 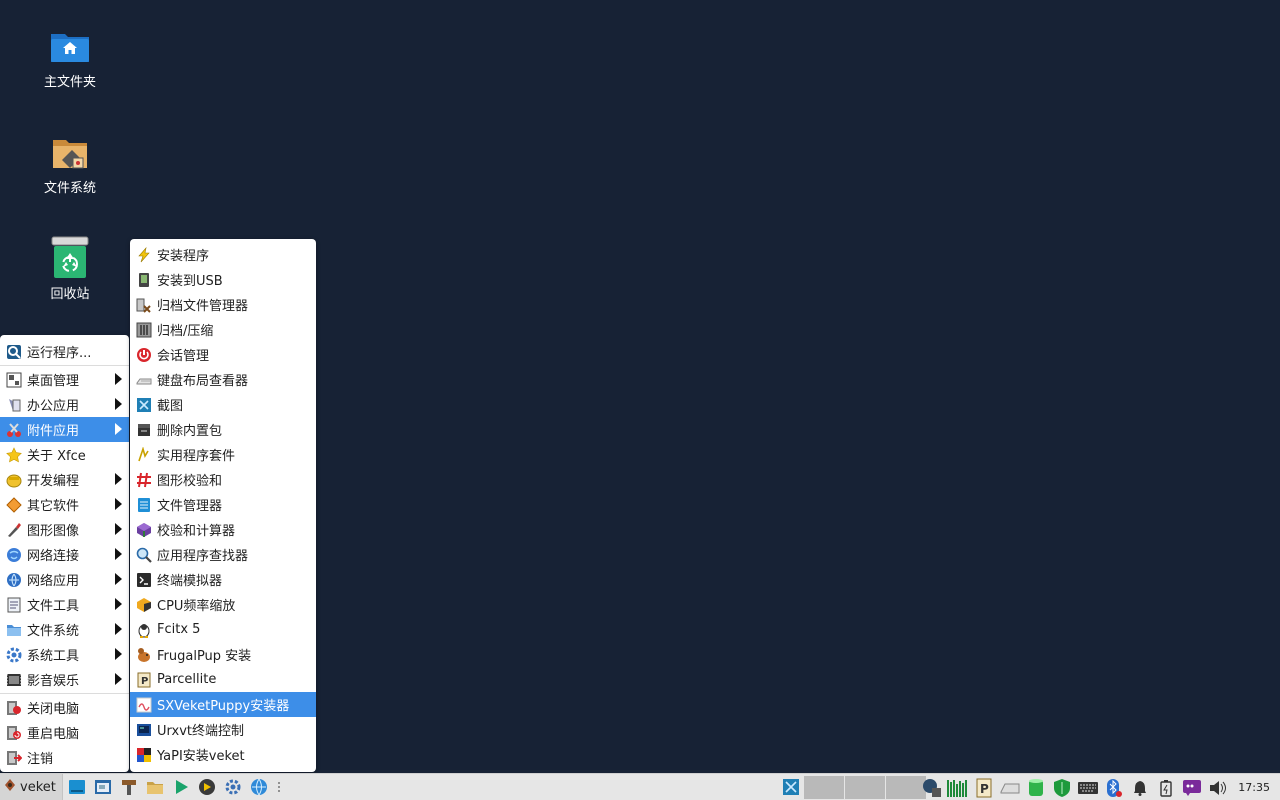 What do you see at coordinates (70, 164) in the screenshot?
I see `desktop-icon-filesystem: 文件系统` at bounding box center [70, 164].